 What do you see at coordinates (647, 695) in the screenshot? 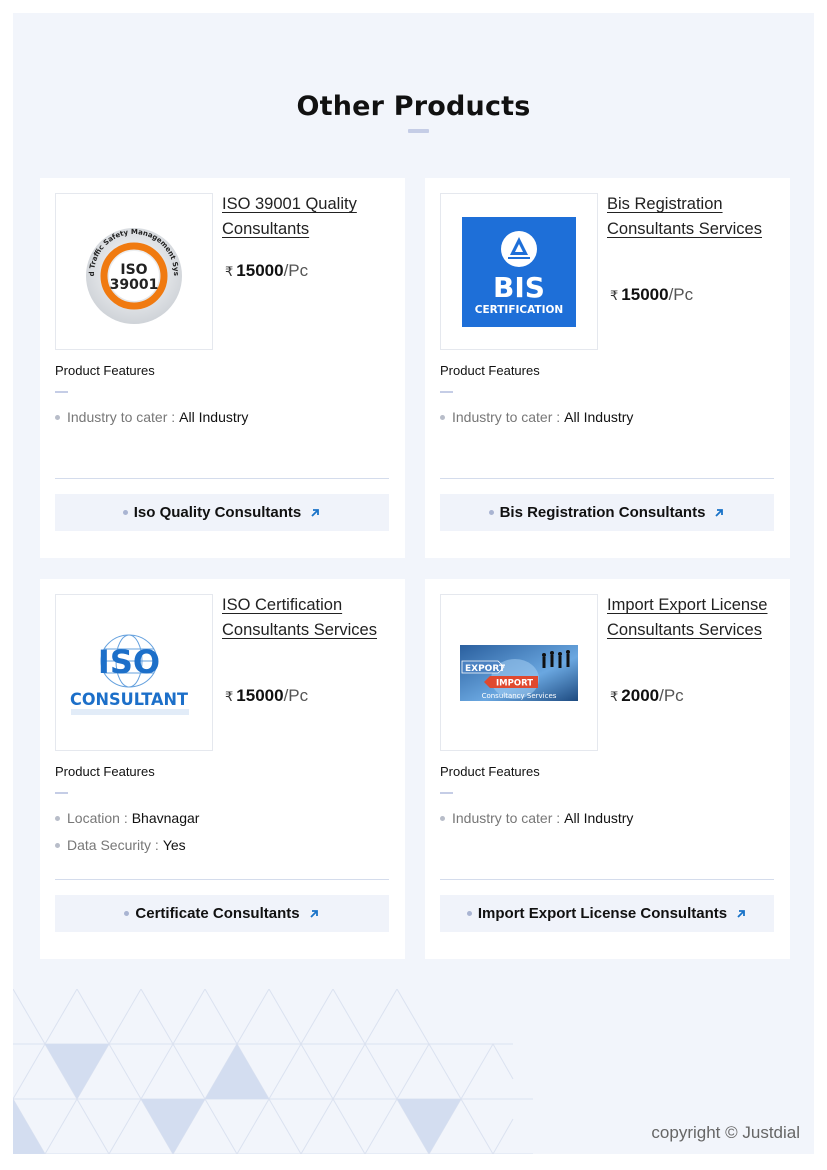
I see `product-price: ₹2000/Pc` at bounding box center [647, 695].